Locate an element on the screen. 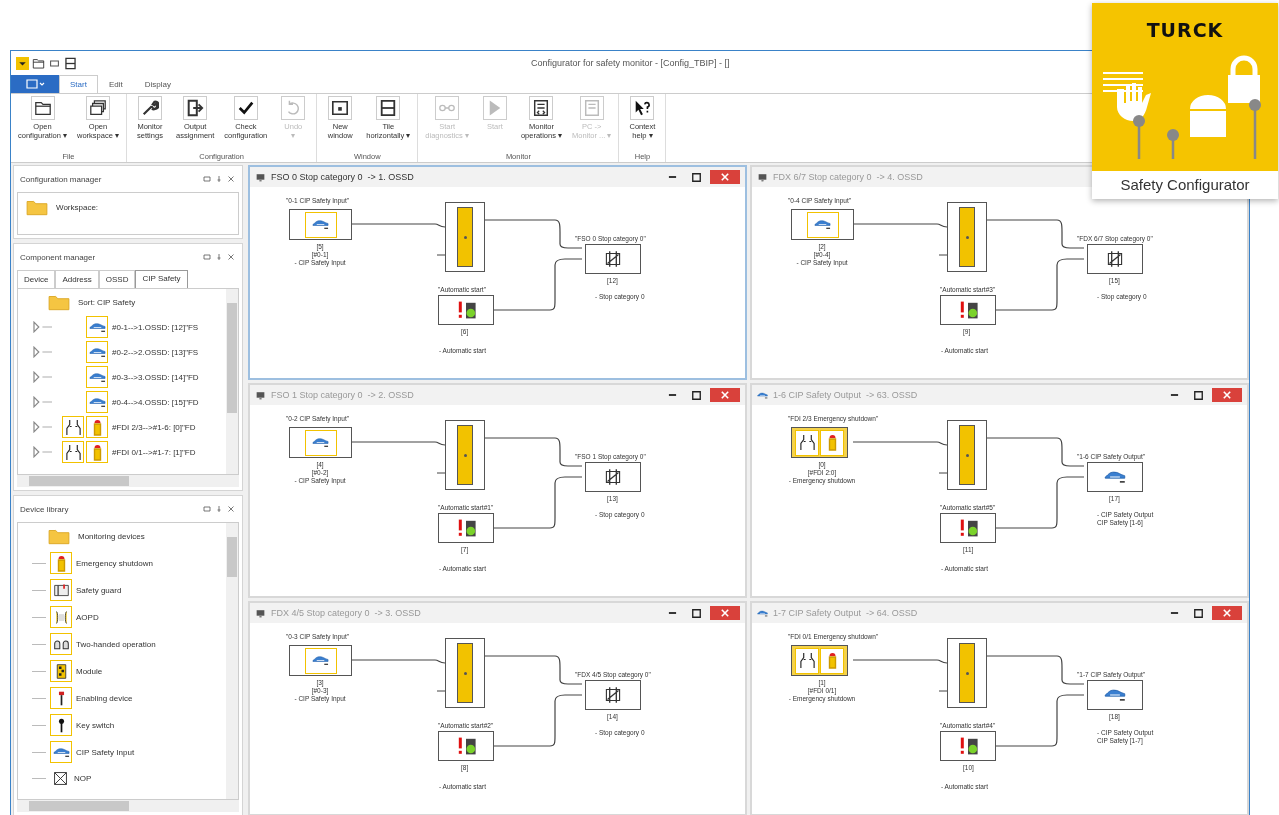 The width and height of the screenshot is (1279, 815). panel-tab: Device is located at coordinates (36, 279).